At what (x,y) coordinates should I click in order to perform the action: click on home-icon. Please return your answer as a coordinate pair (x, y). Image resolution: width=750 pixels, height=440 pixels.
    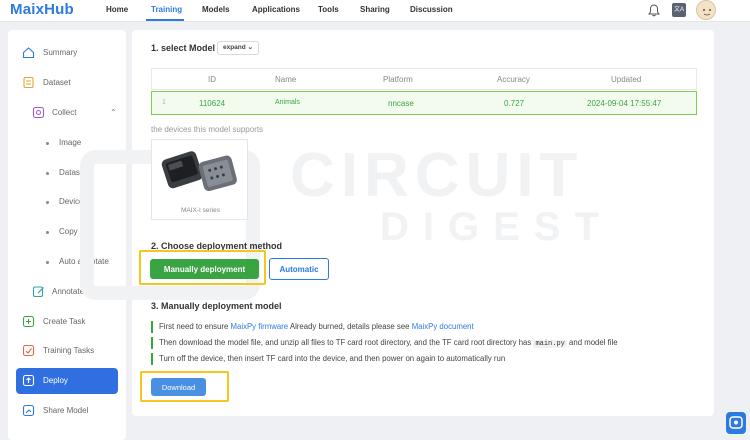
    Looking at the image, I should click on (28, 53).